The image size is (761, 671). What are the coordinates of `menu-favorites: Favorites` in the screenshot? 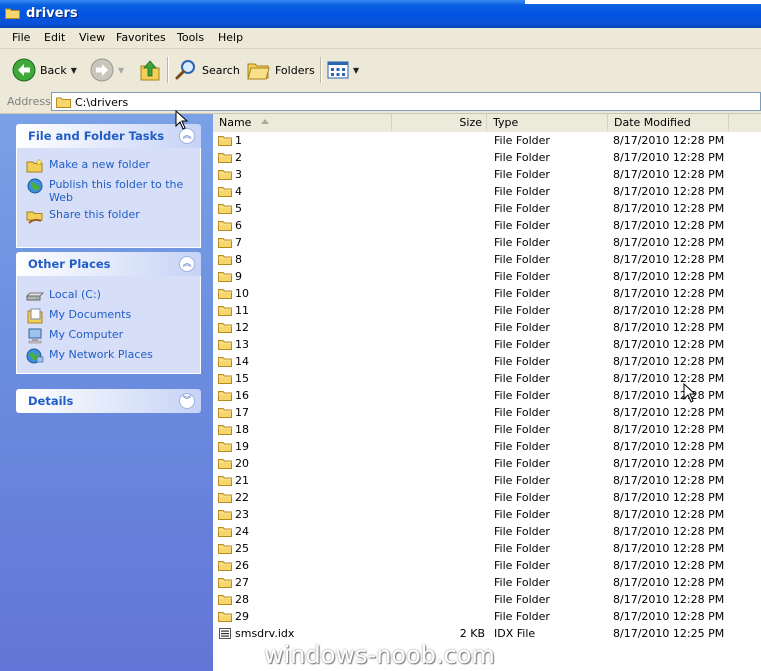 It's located at (141, 37).